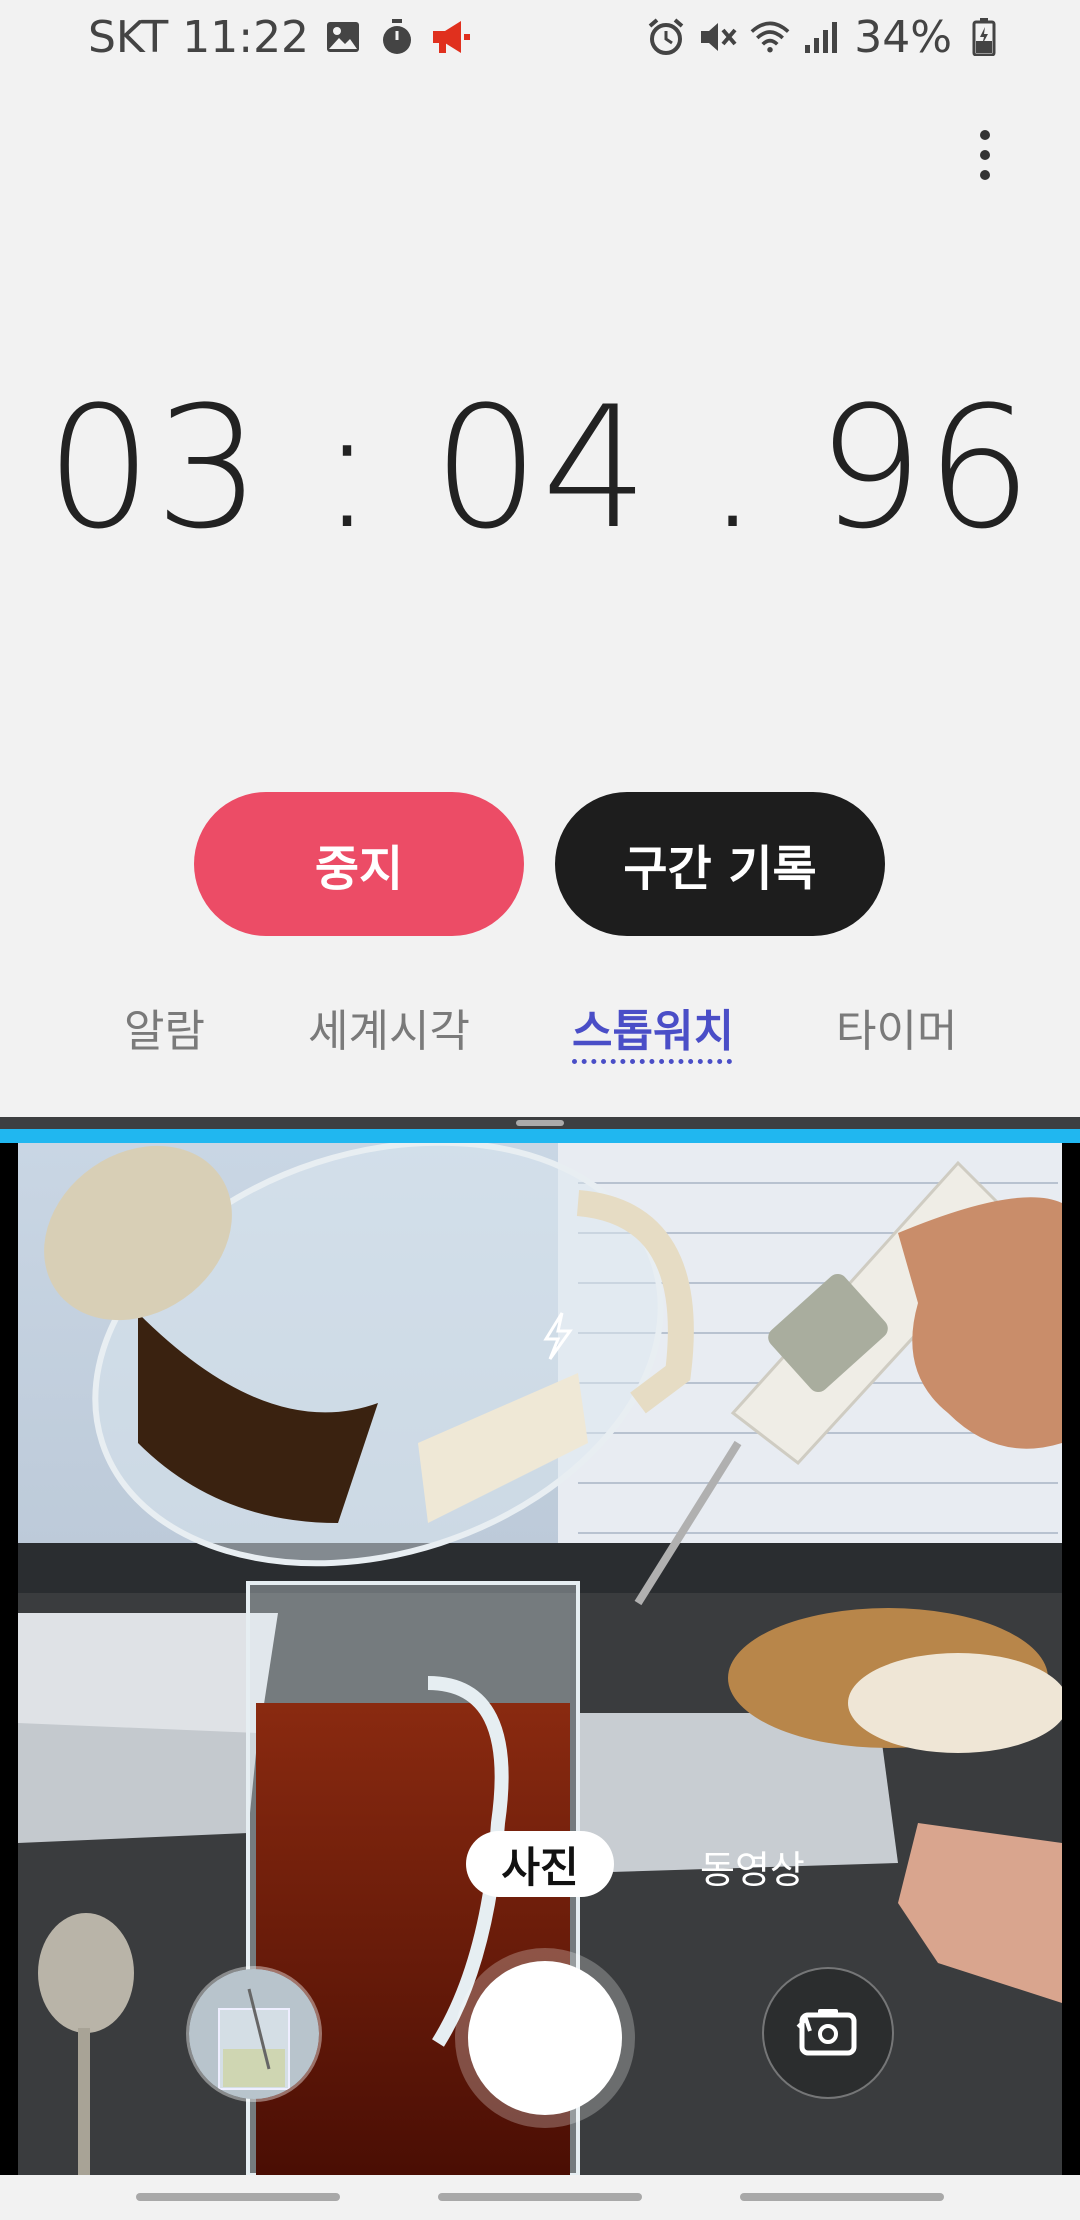 The image size is (1080, 2220). I want to click on tab-world-clock: 세계시각, so click(389, 1027).